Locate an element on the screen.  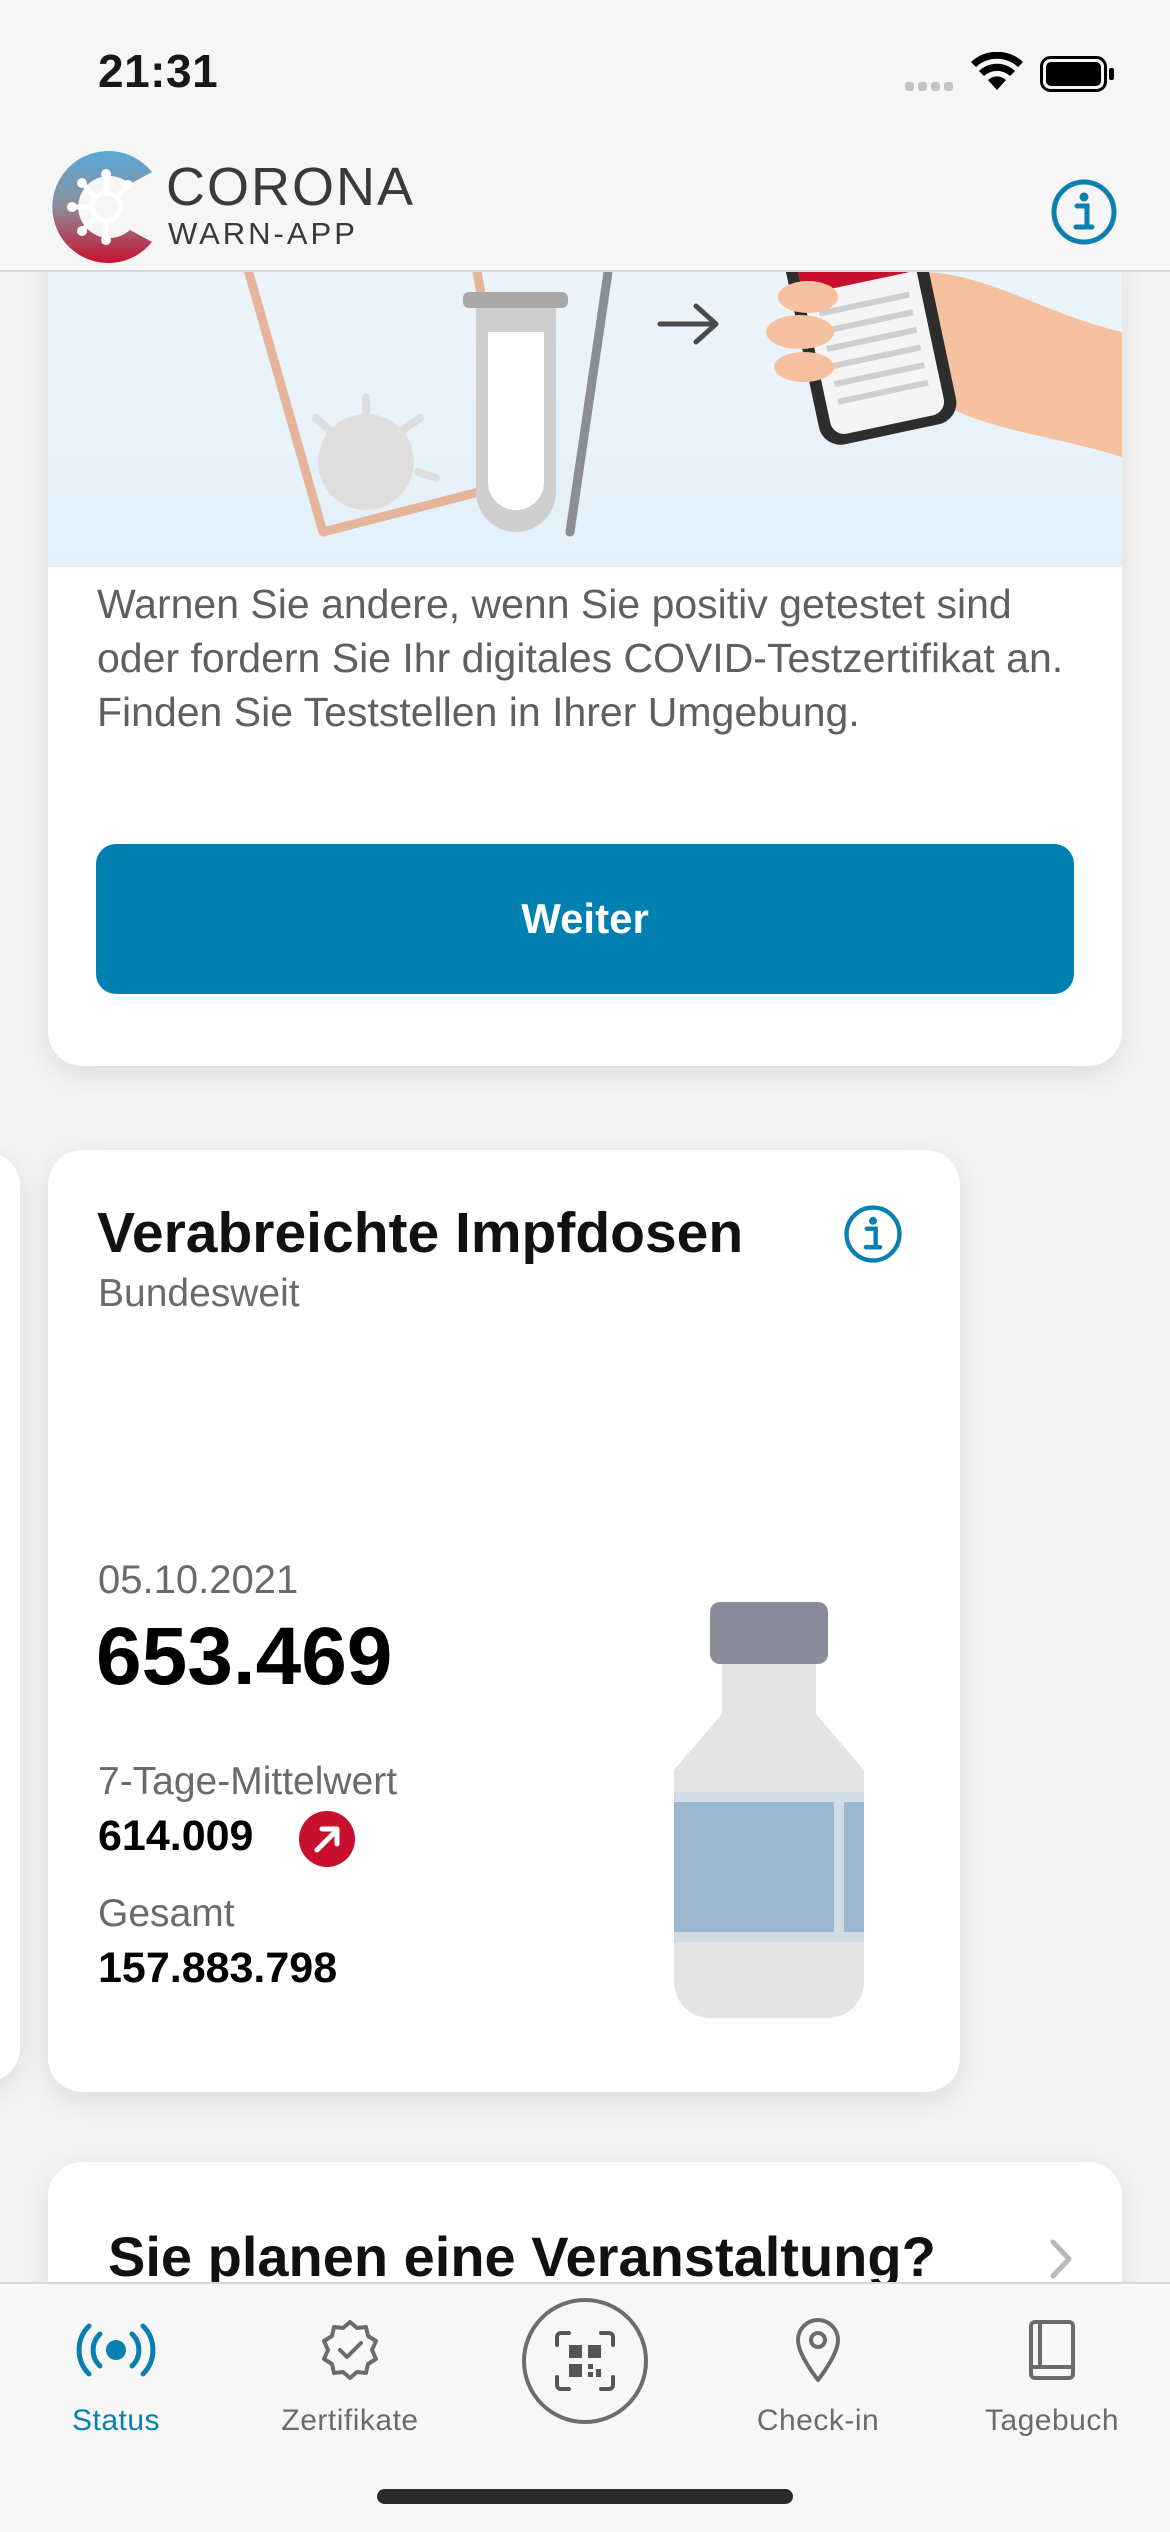
tab-diary: Tagebuch is located at coordinates (1052, 2374).